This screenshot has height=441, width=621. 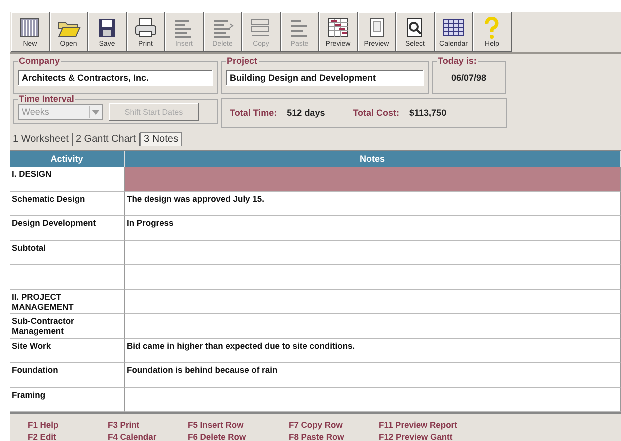 I want to click on shortcut-hint: F3 Print, so click(x=124, y=425).